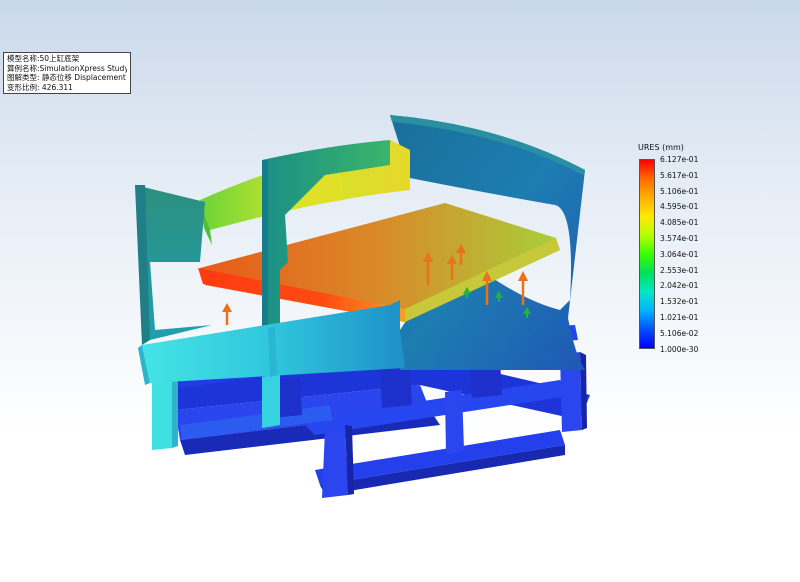  Describe the element at coordinates (679, 159) in the screenshot. I see `legend-value: 6.127e-01` at that location.